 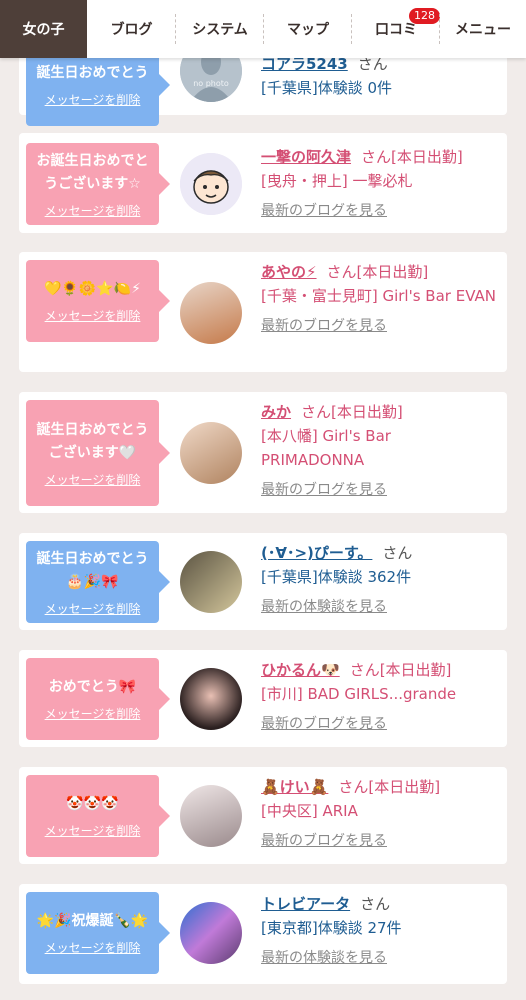 What do you see at coordinates (276, 412) in the screenshot?
I see `person-name-link: みか` at bounding box center [276, 412].